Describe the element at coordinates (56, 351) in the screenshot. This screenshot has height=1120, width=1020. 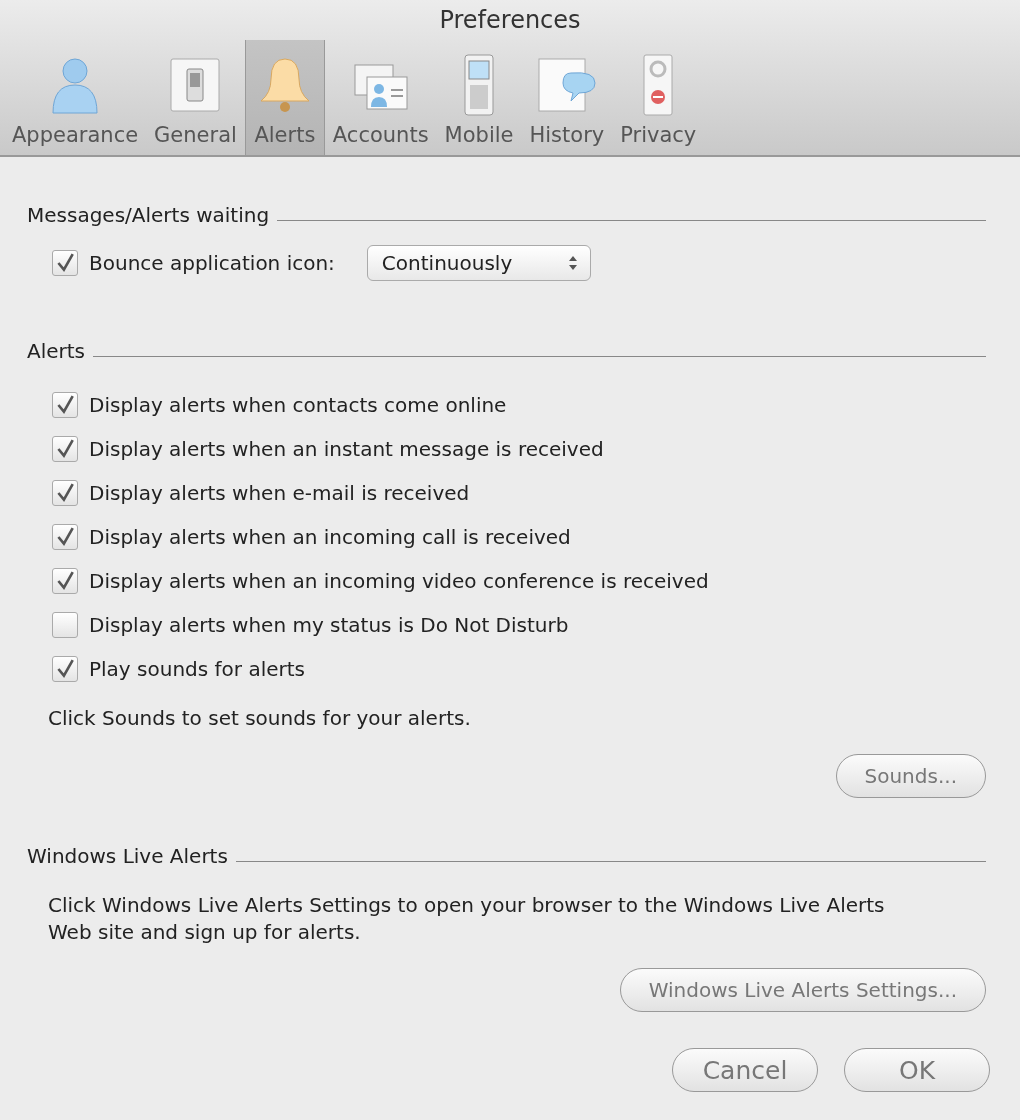
I see `section-heading: Alerts` at that location.